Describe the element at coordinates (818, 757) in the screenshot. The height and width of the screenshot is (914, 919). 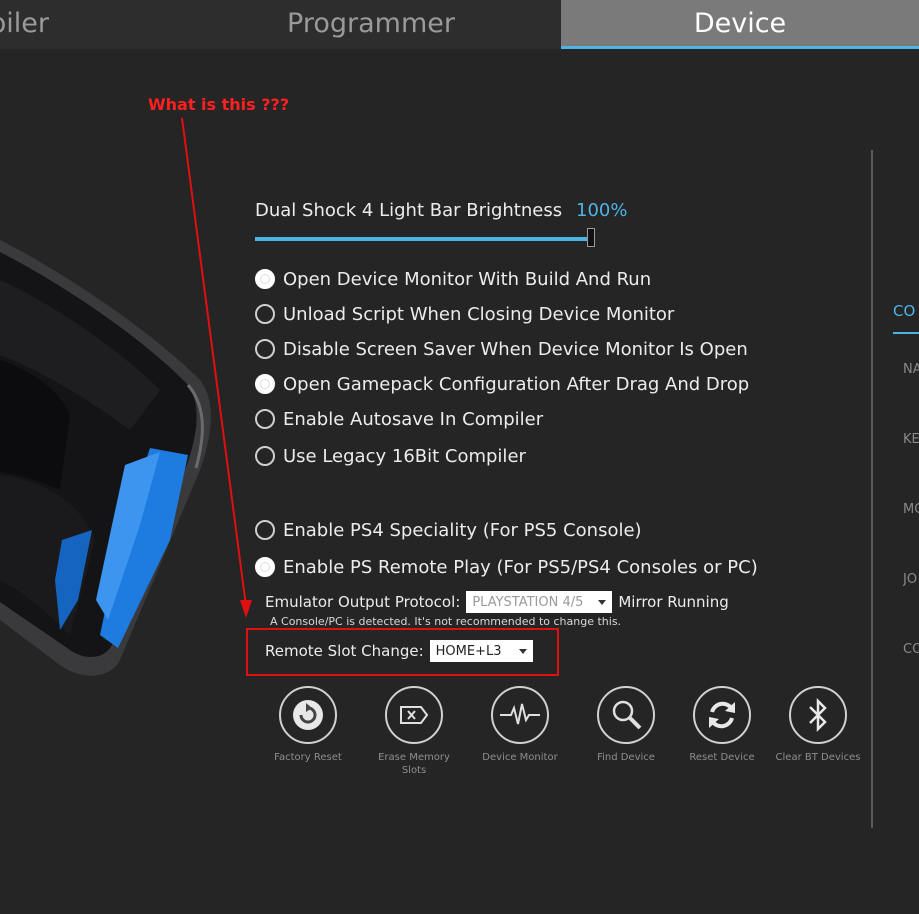
I see `action-label: Clear BT Devices` at that location.